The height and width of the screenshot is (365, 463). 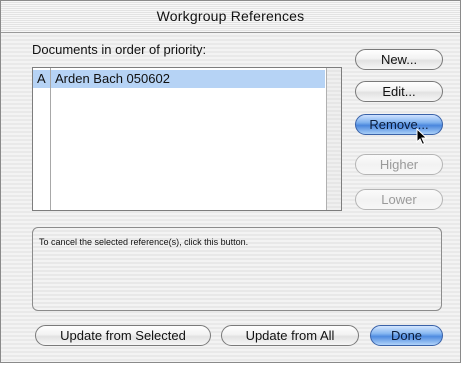 I want to click on row-name: Arden Bach 050602, so click(x=112, y=78).